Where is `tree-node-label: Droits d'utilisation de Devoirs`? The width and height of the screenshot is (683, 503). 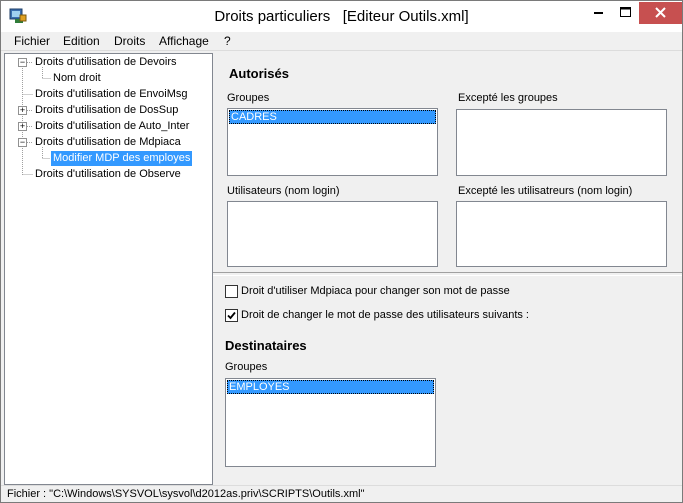 tree-node-label: Droits d'utilisation de Devoirs is located at coordinates (106, 62).